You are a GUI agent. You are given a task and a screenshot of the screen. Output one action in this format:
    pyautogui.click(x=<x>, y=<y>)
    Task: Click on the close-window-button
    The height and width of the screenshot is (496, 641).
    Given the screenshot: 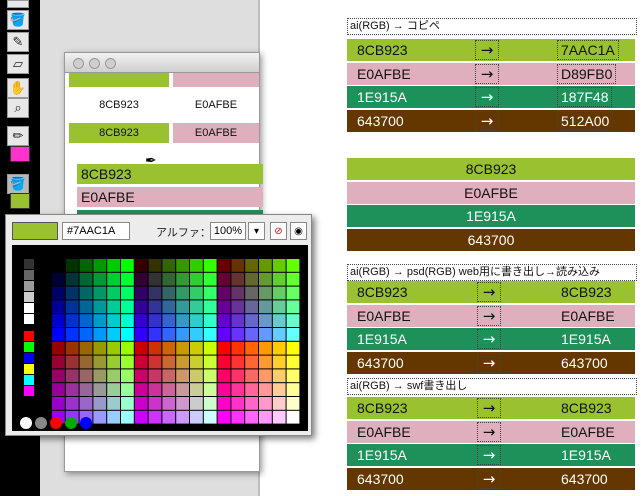 What is the action you would take?
    pyautogui.click(x=78, y=63)
    